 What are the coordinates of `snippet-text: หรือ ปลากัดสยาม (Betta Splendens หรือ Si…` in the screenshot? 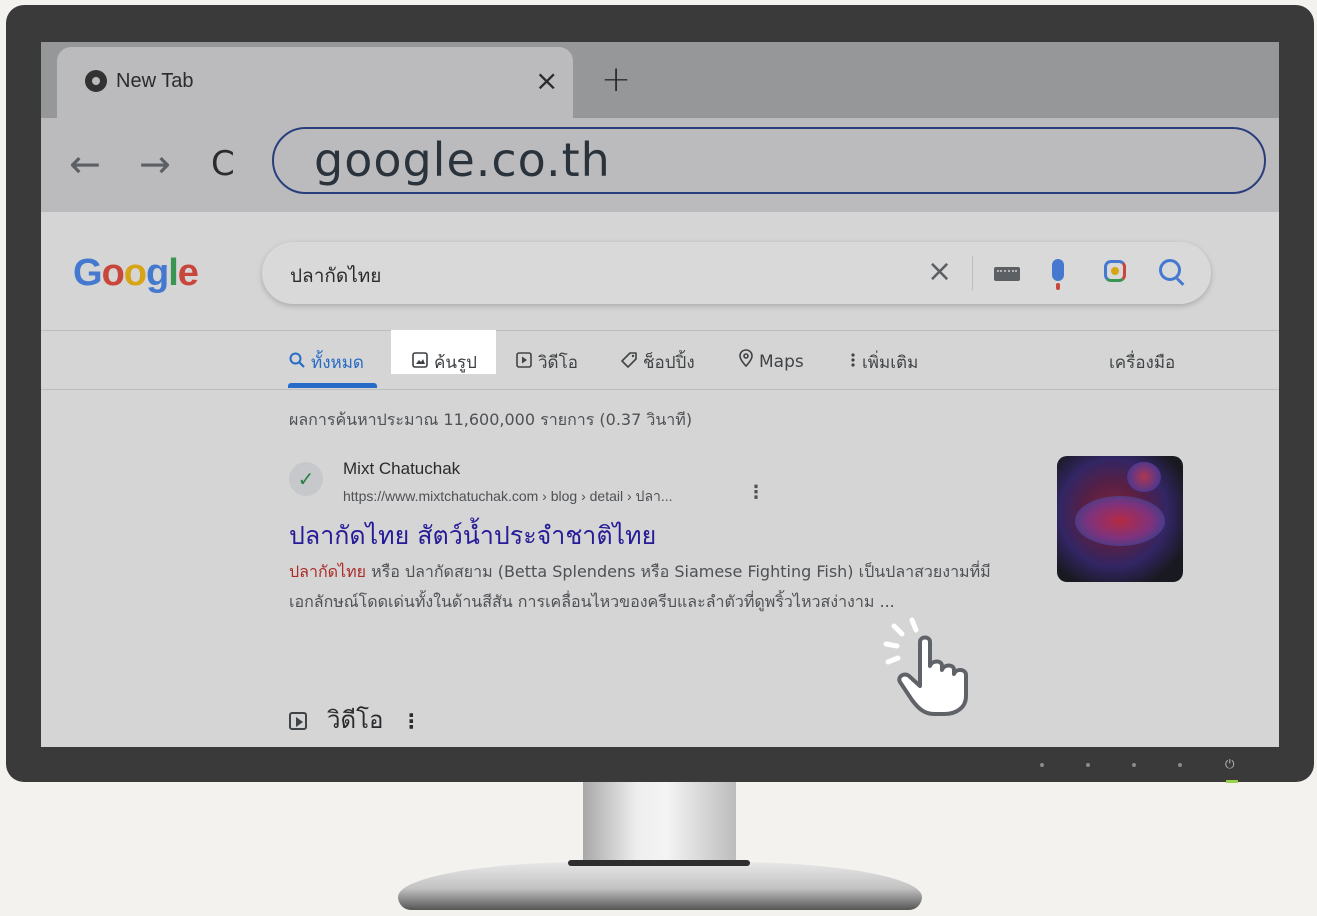 It's located at (640, 586).